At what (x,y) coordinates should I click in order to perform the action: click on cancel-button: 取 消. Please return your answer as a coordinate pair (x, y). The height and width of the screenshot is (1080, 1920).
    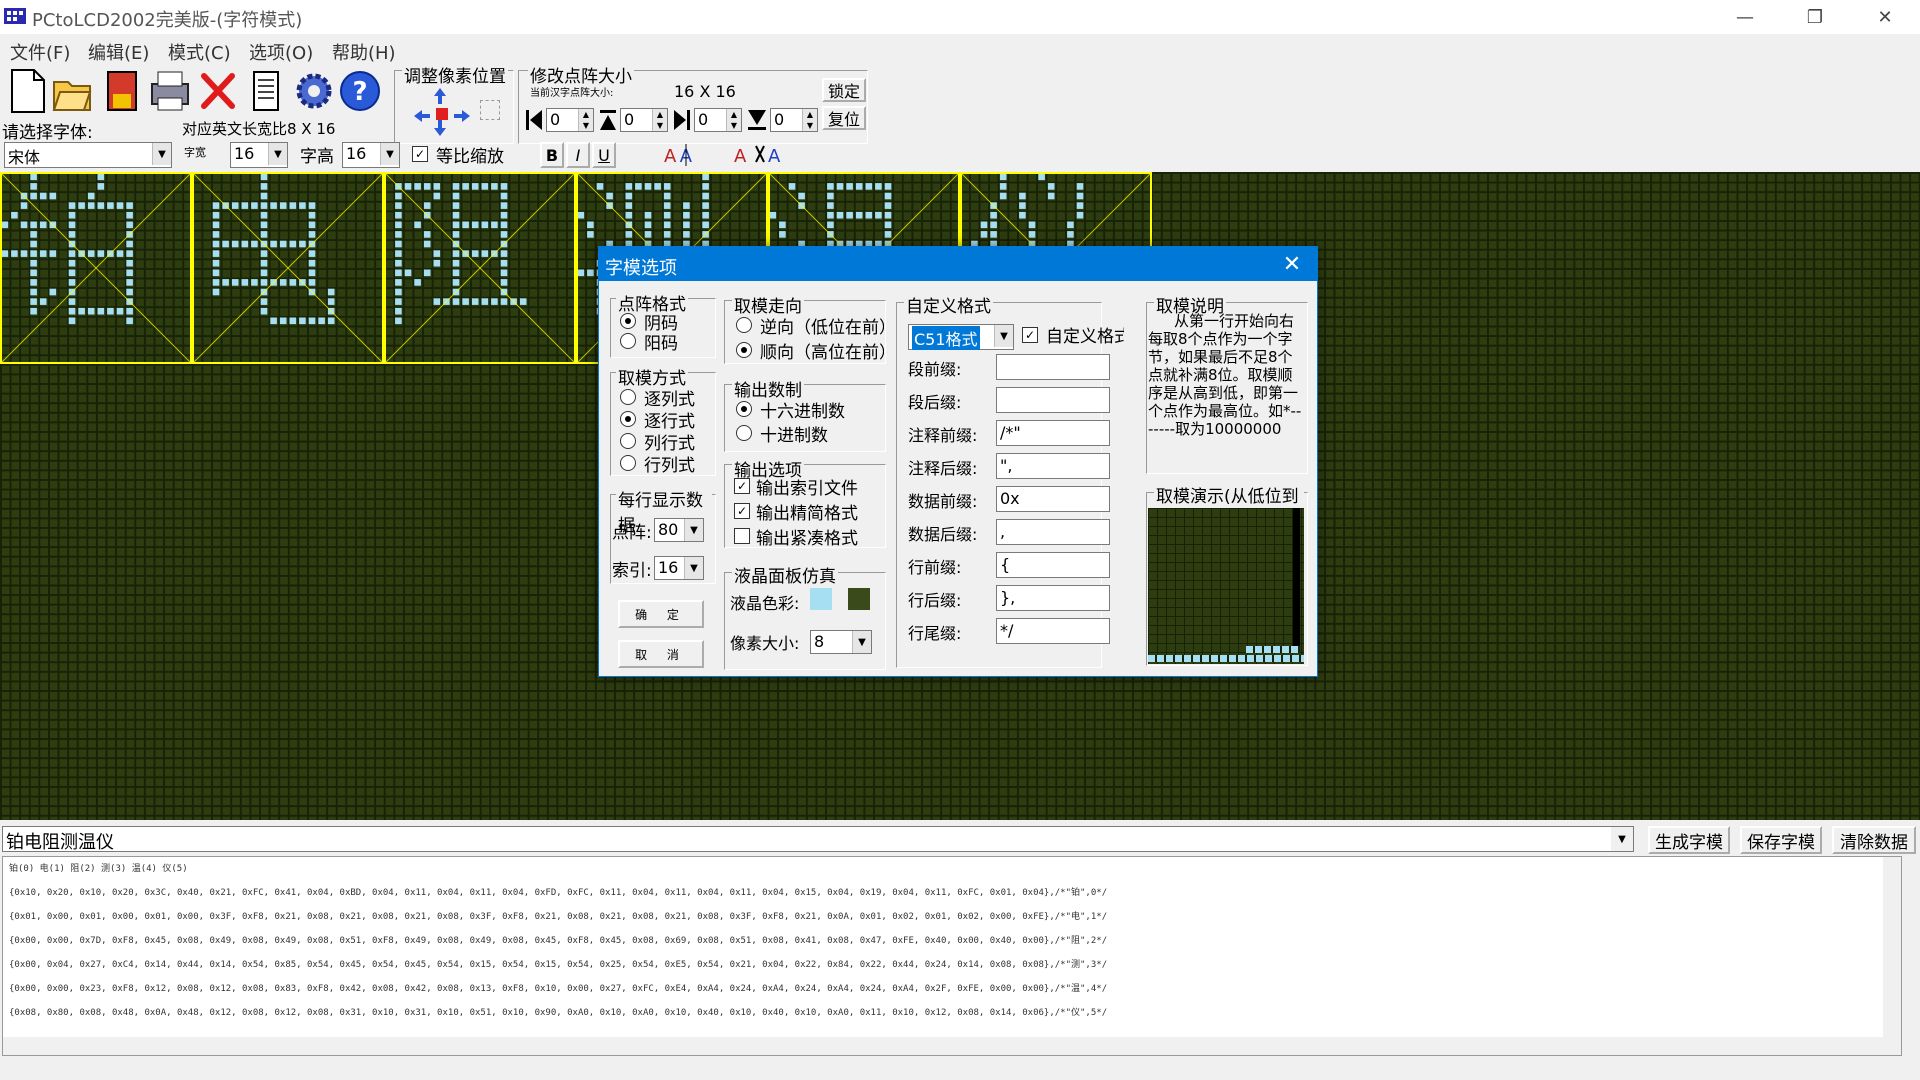
    Looking at the image, I should click on (661, 654).